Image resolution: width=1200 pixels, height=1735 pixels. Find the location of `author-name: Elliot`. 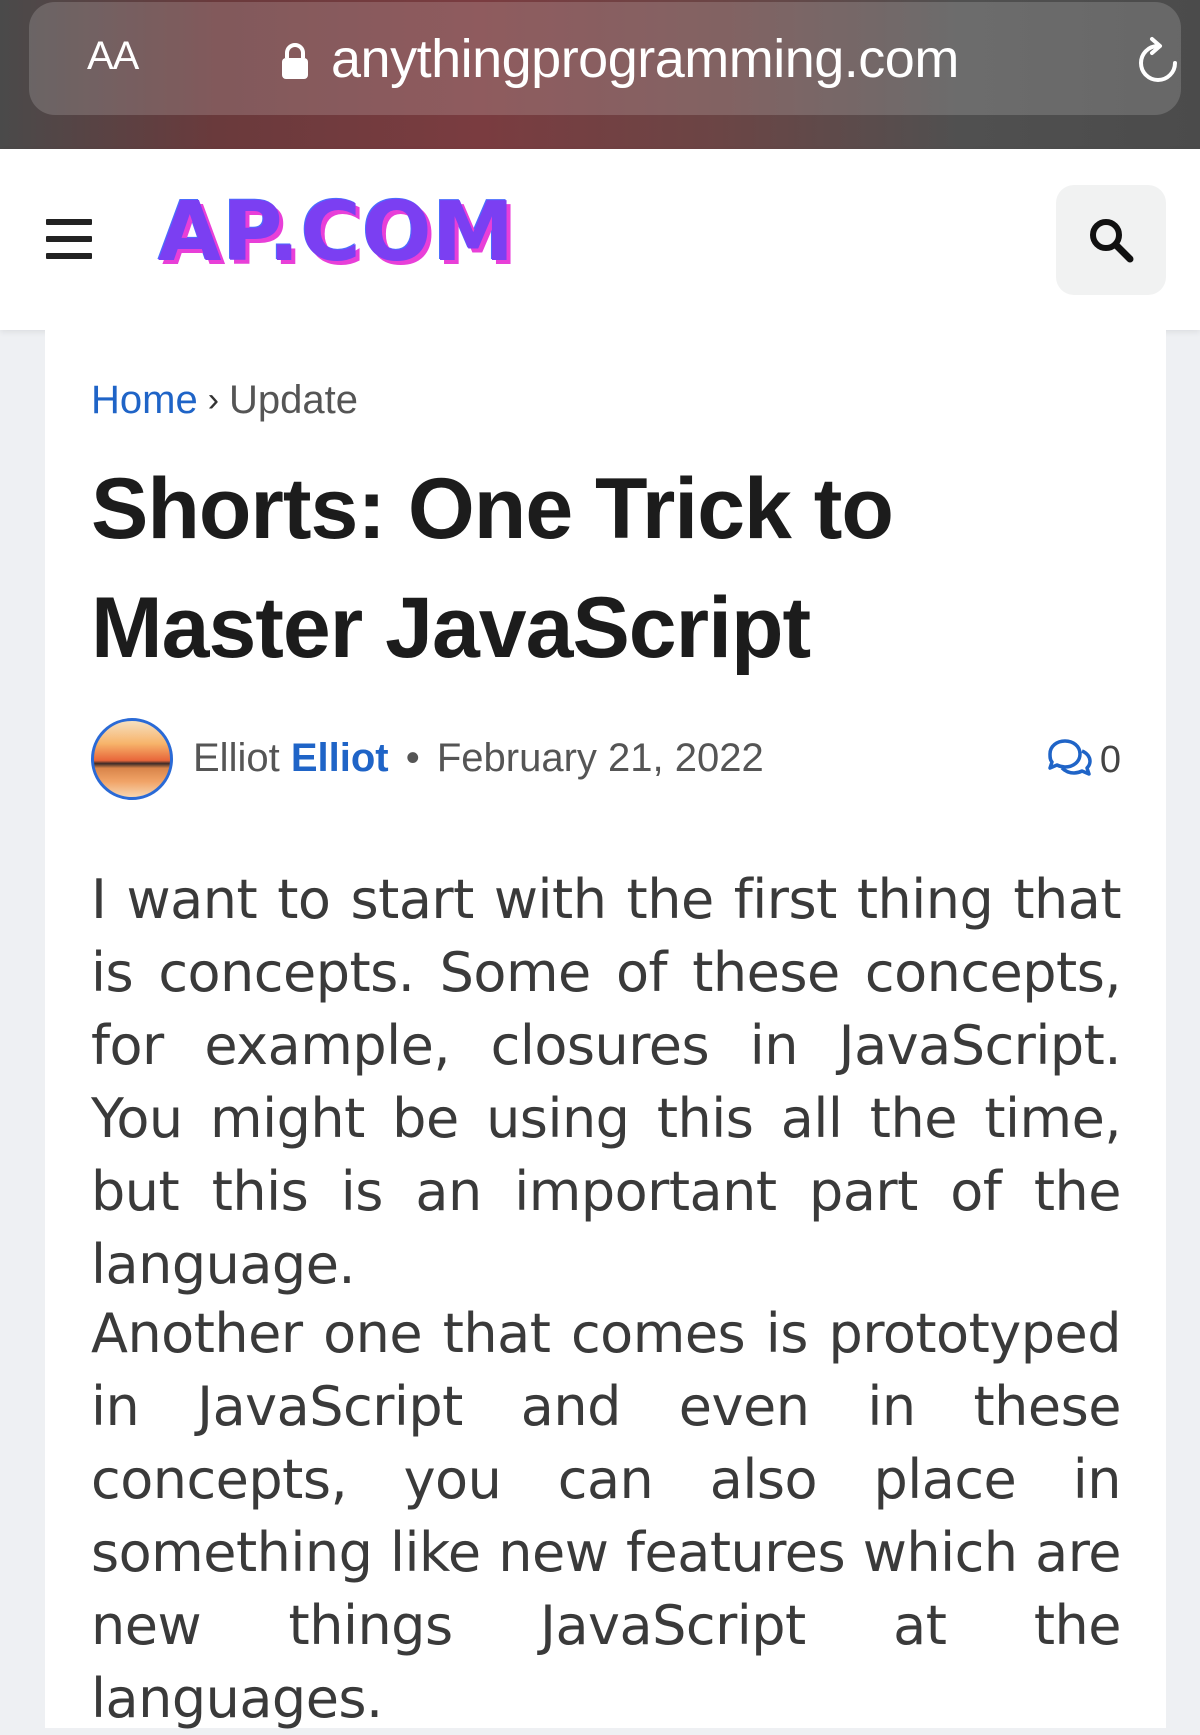

author-name: Elliot is located at coordinates (236, 758).